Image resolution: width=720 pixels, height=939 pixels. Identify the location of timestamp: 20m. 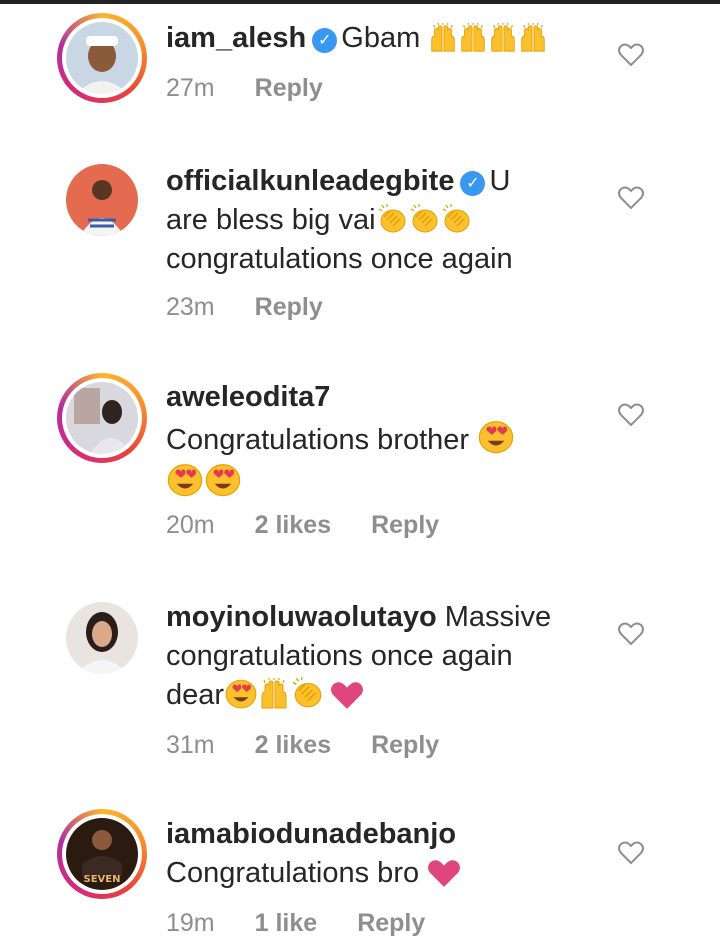
(190, 525).